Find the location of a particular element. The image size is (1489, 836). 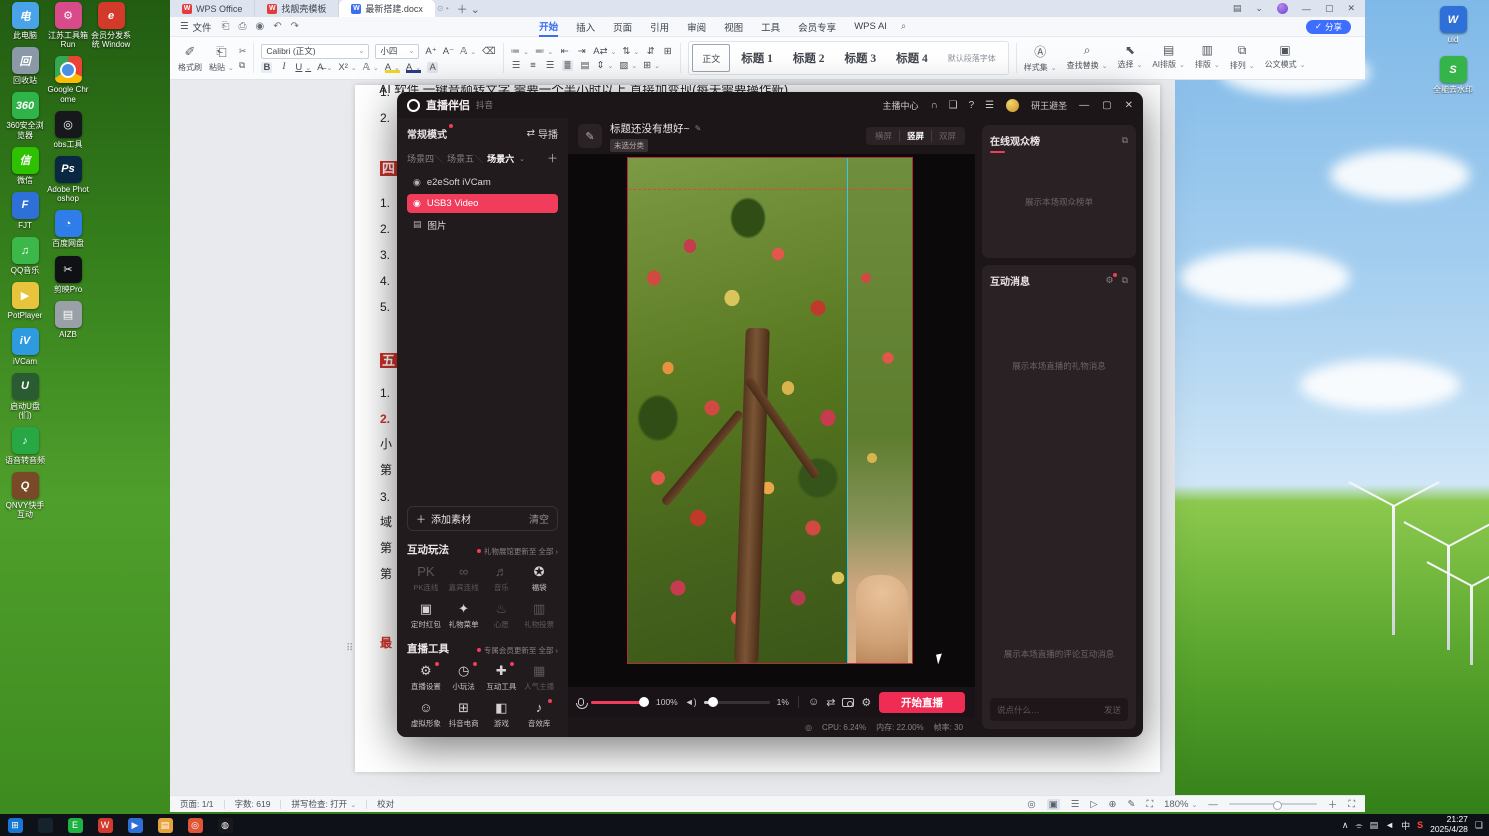

category-tag: 未选分类 is located at coordinates (629, 145).